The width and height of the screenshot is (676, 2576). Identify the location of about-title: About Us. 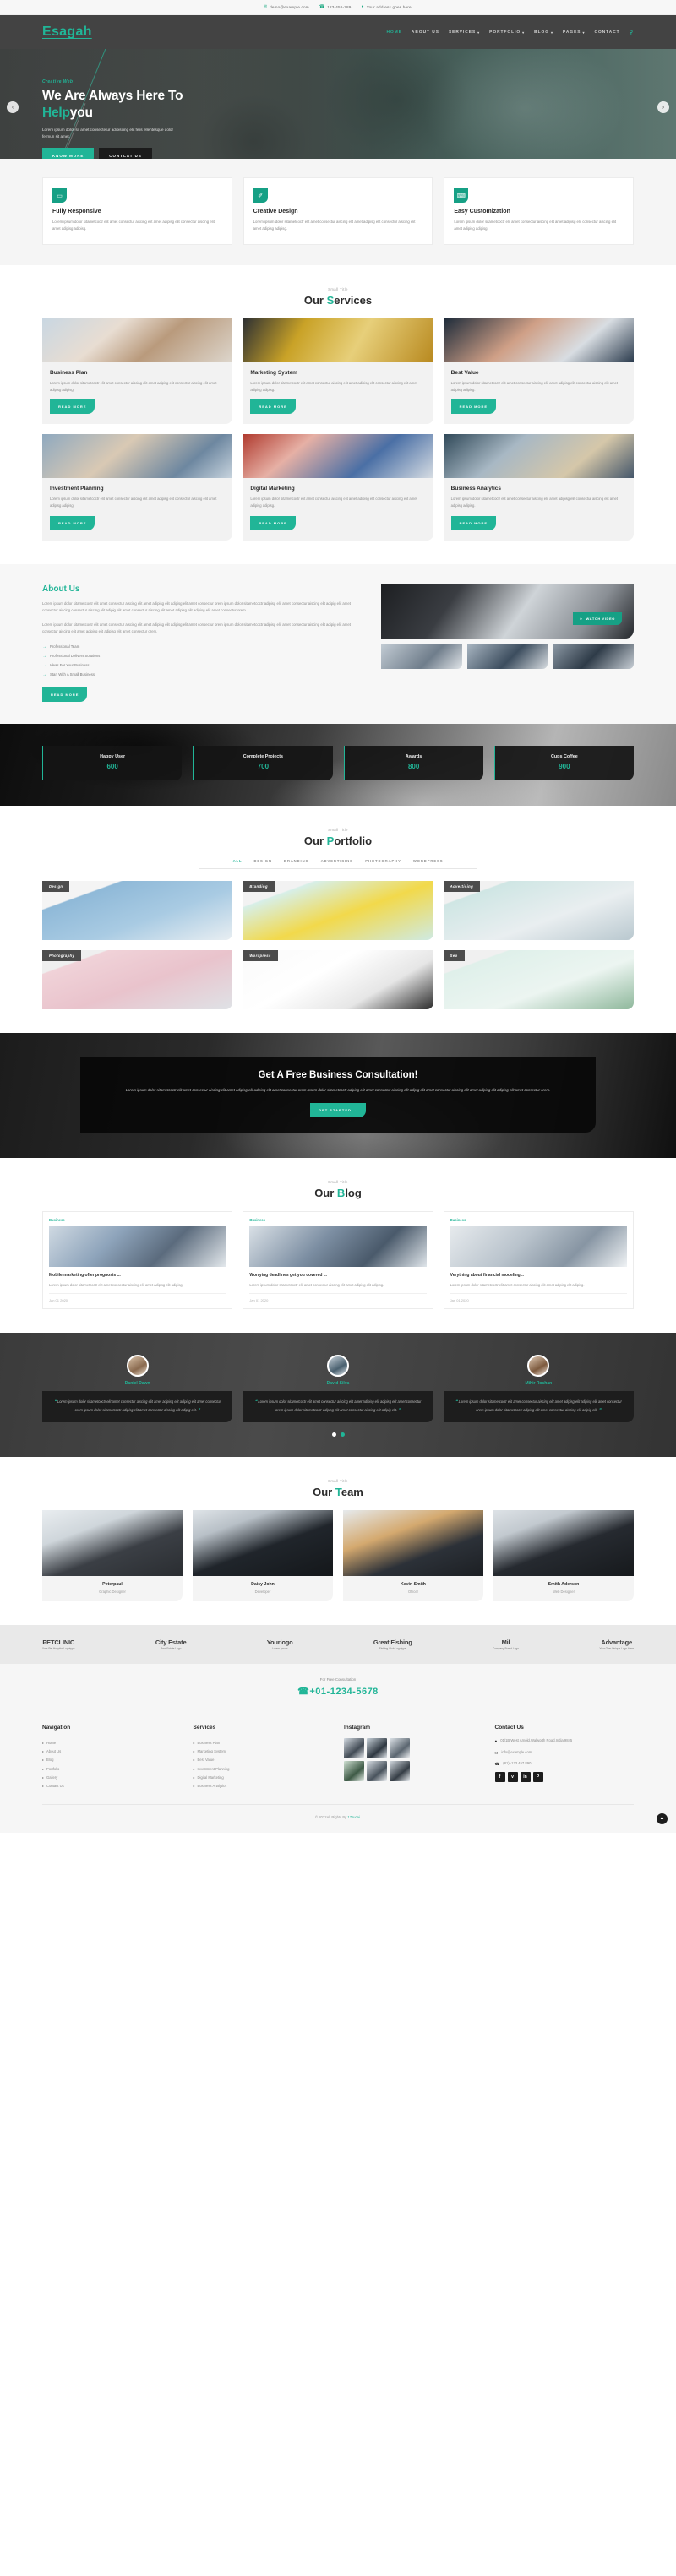
(61, 589).